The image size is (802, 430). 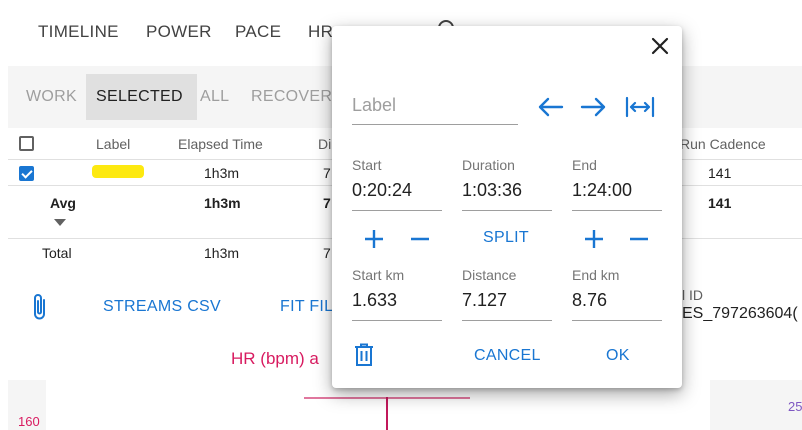 What do you see at coordinates (374, 105) in the screenshot?
I see `label-input: Label` at bounding box center [374, 105].